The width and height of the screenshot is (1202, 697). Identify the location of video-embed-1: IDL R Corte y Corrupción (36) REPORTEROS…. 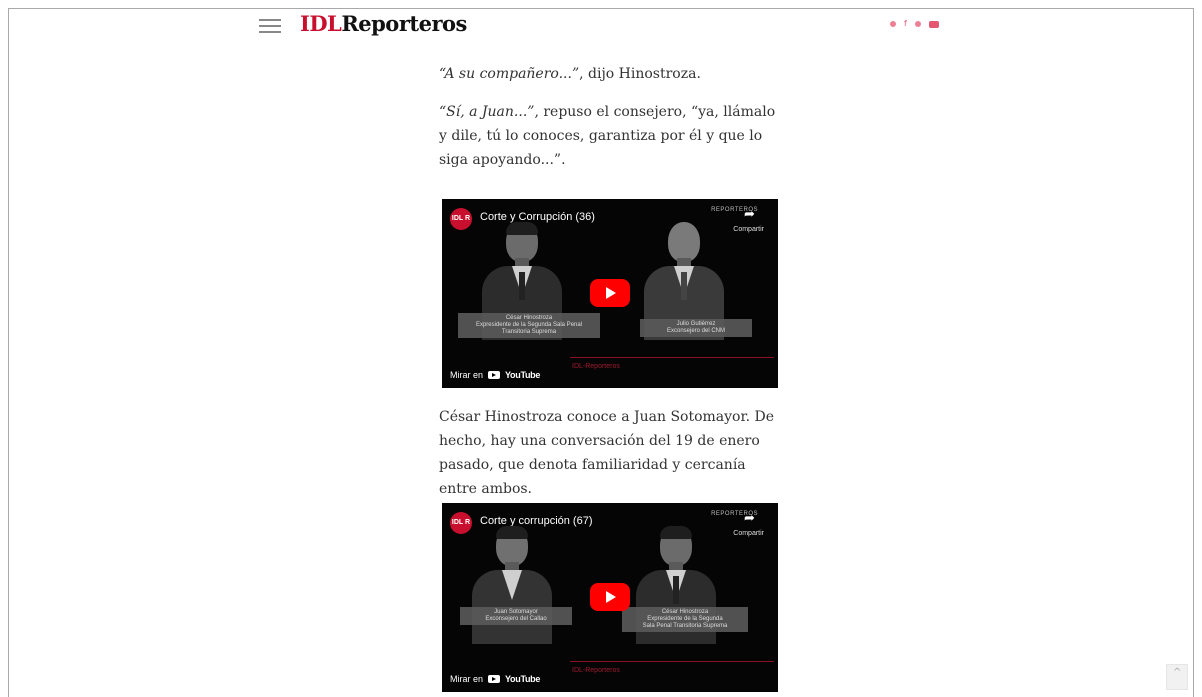
(610, 293).